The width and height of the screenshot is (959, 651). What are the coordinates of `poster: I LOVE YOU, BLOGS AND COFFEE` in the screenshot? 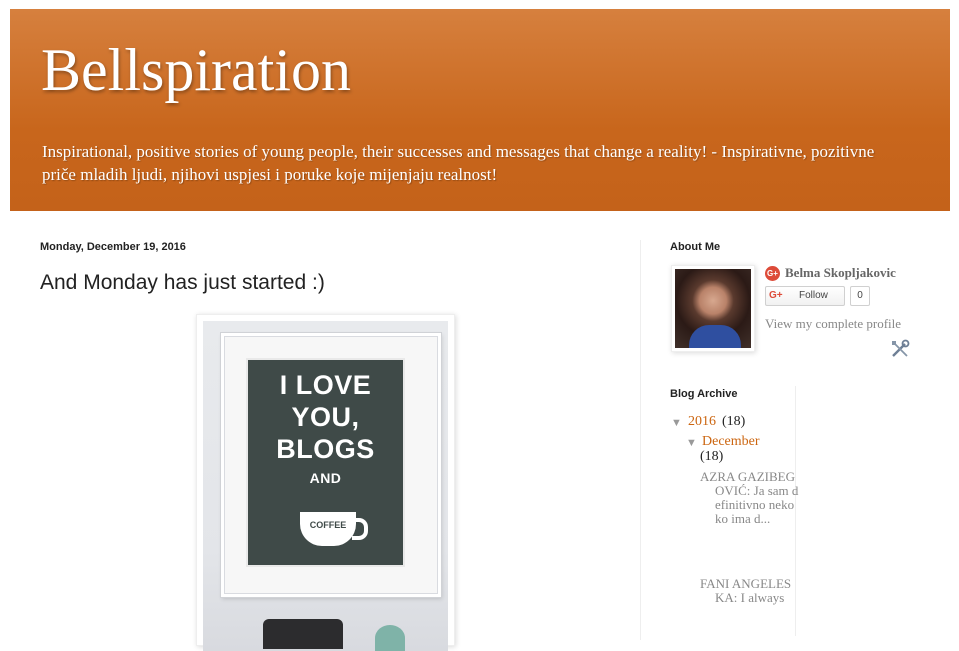 It's located at (325, 462).